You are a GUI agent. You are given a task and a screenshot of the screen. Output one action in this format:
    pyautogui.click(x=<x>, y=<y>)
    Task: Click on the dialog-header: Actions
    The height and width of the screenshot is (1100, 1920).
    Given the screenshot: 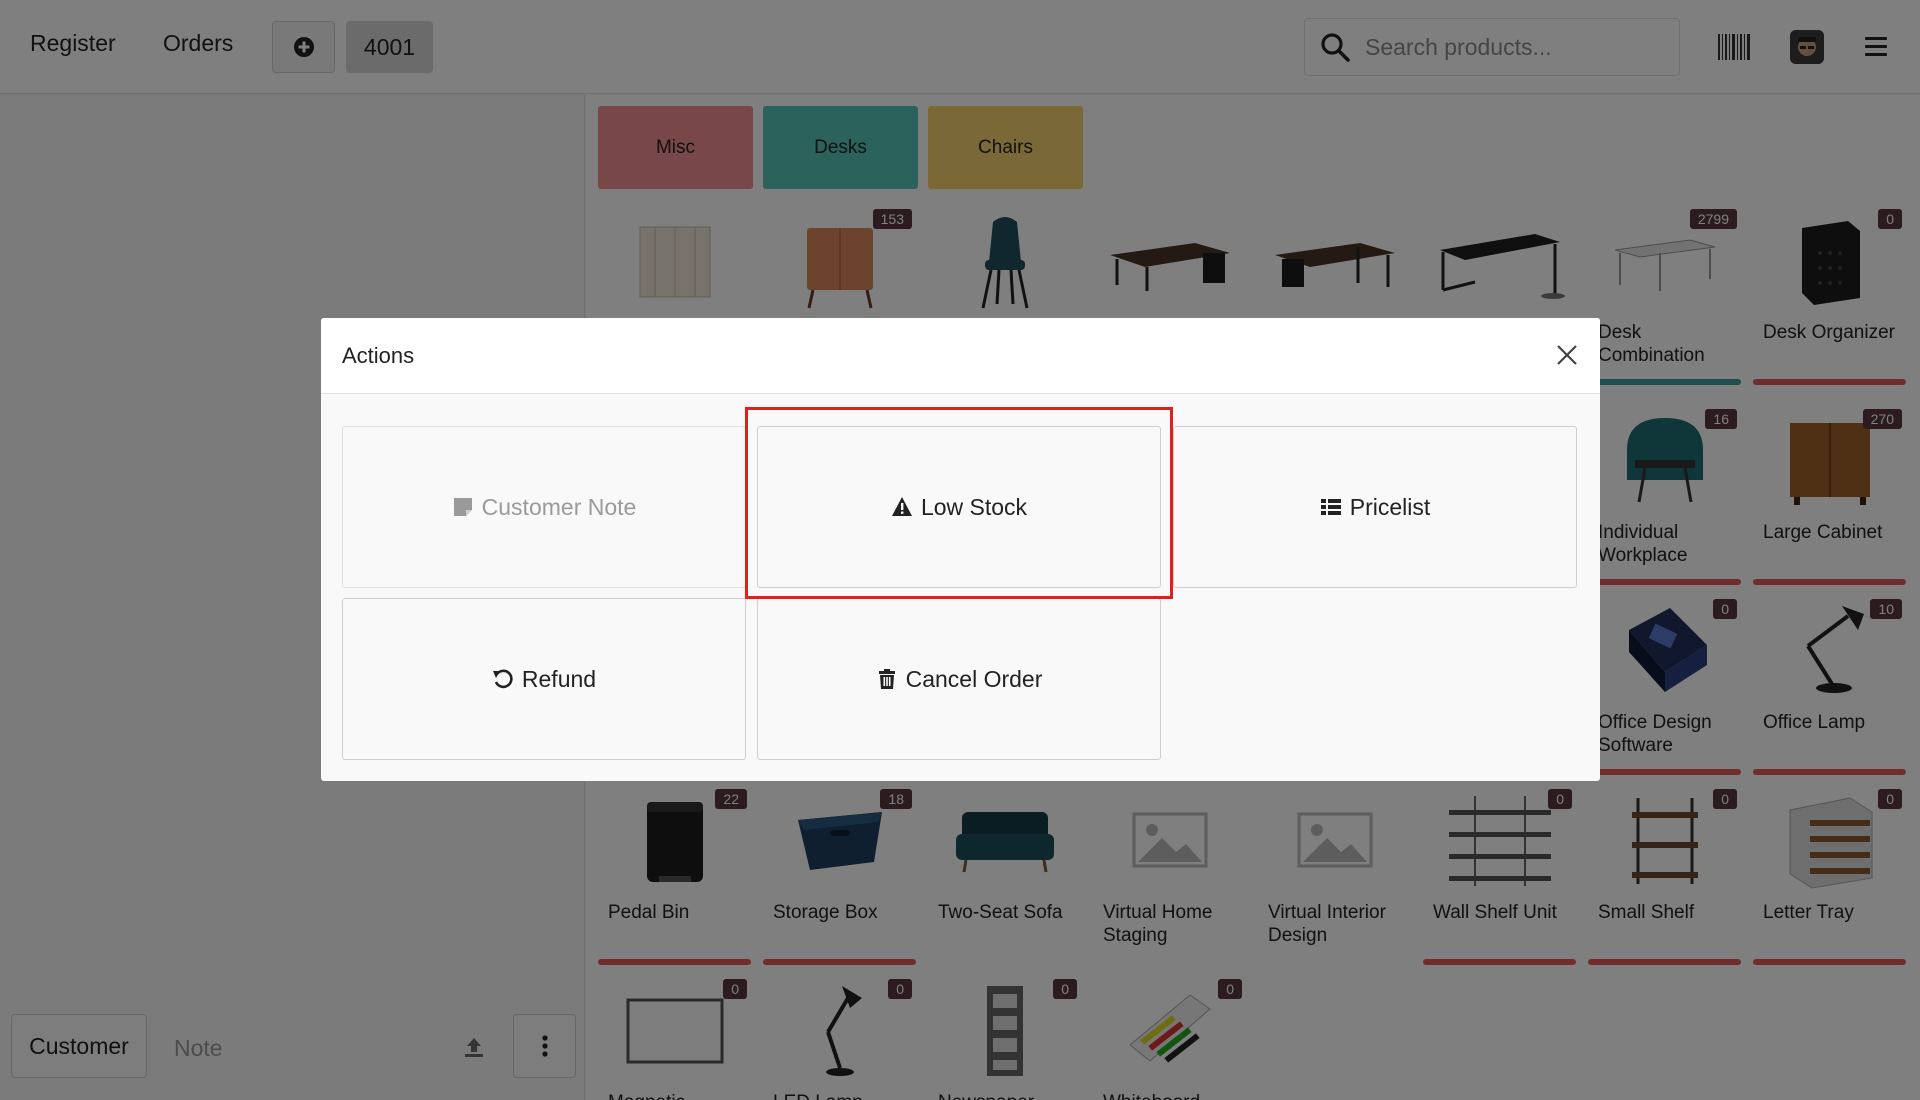 What is the action you would take?
    pyautogui.click(x=960, y=356)
    